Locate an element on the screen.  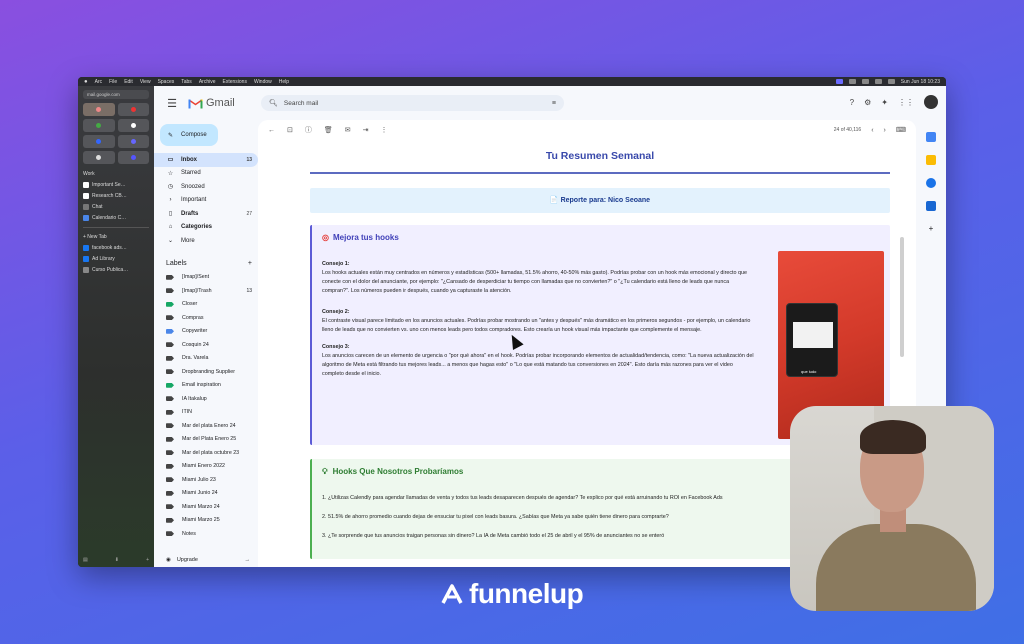
label-item: Dra. Varela is located at coordinates (206, 359).